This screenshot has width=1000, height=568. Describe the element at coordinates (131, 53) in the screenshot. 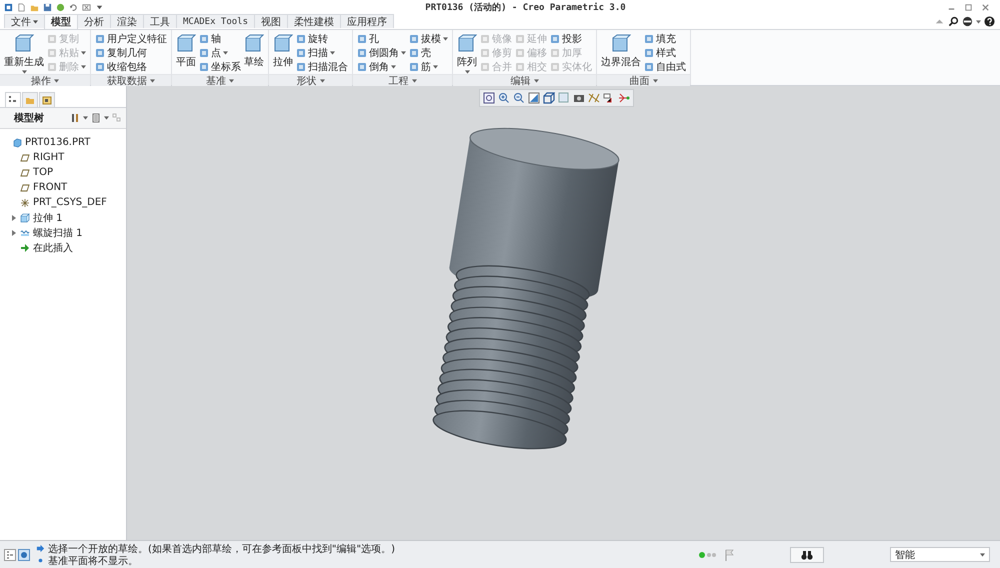

I see `ribbon-button: 复制几何` at that location.